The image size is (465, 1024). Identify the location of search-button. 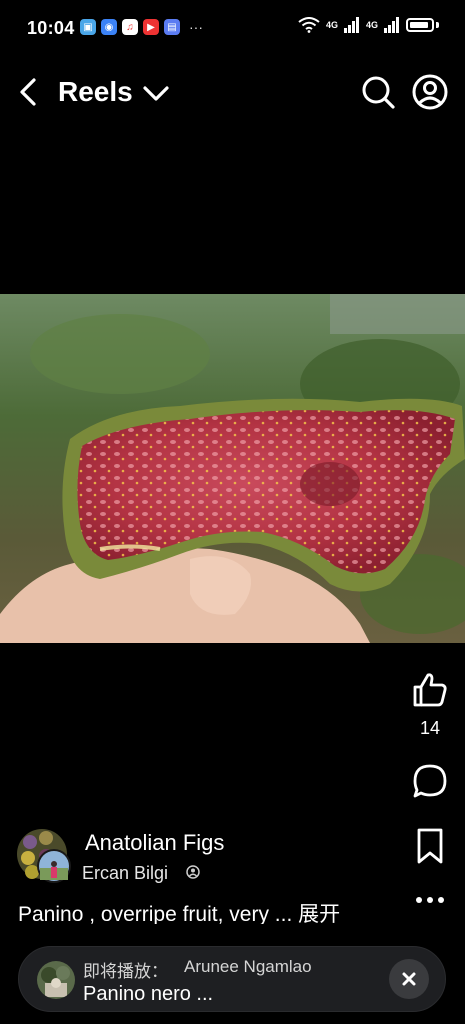
(378, 92).